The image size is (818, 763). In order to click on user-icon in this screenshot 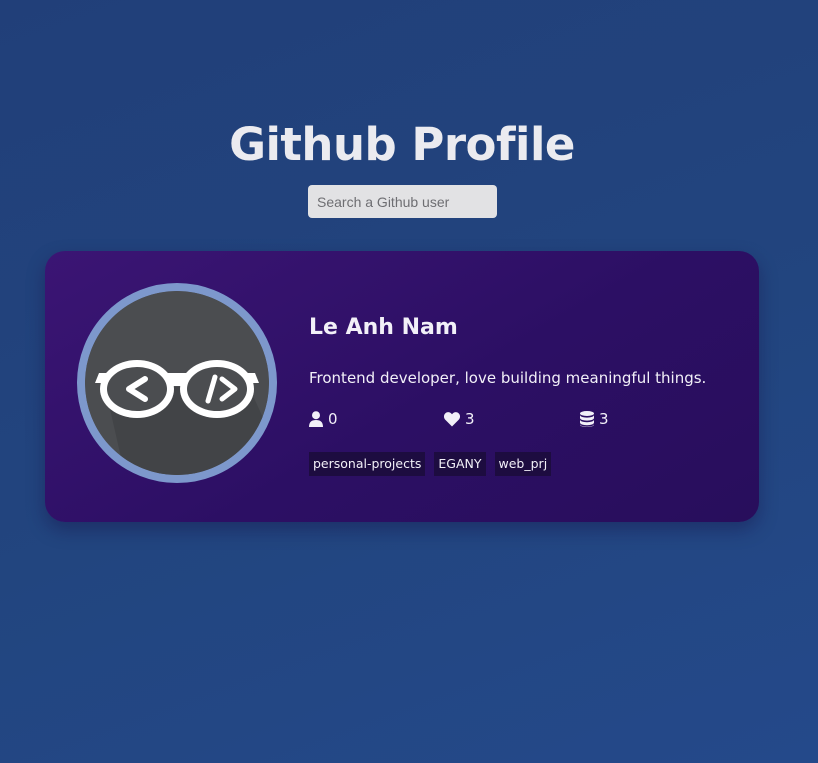, I will do `click(316, 419)`.